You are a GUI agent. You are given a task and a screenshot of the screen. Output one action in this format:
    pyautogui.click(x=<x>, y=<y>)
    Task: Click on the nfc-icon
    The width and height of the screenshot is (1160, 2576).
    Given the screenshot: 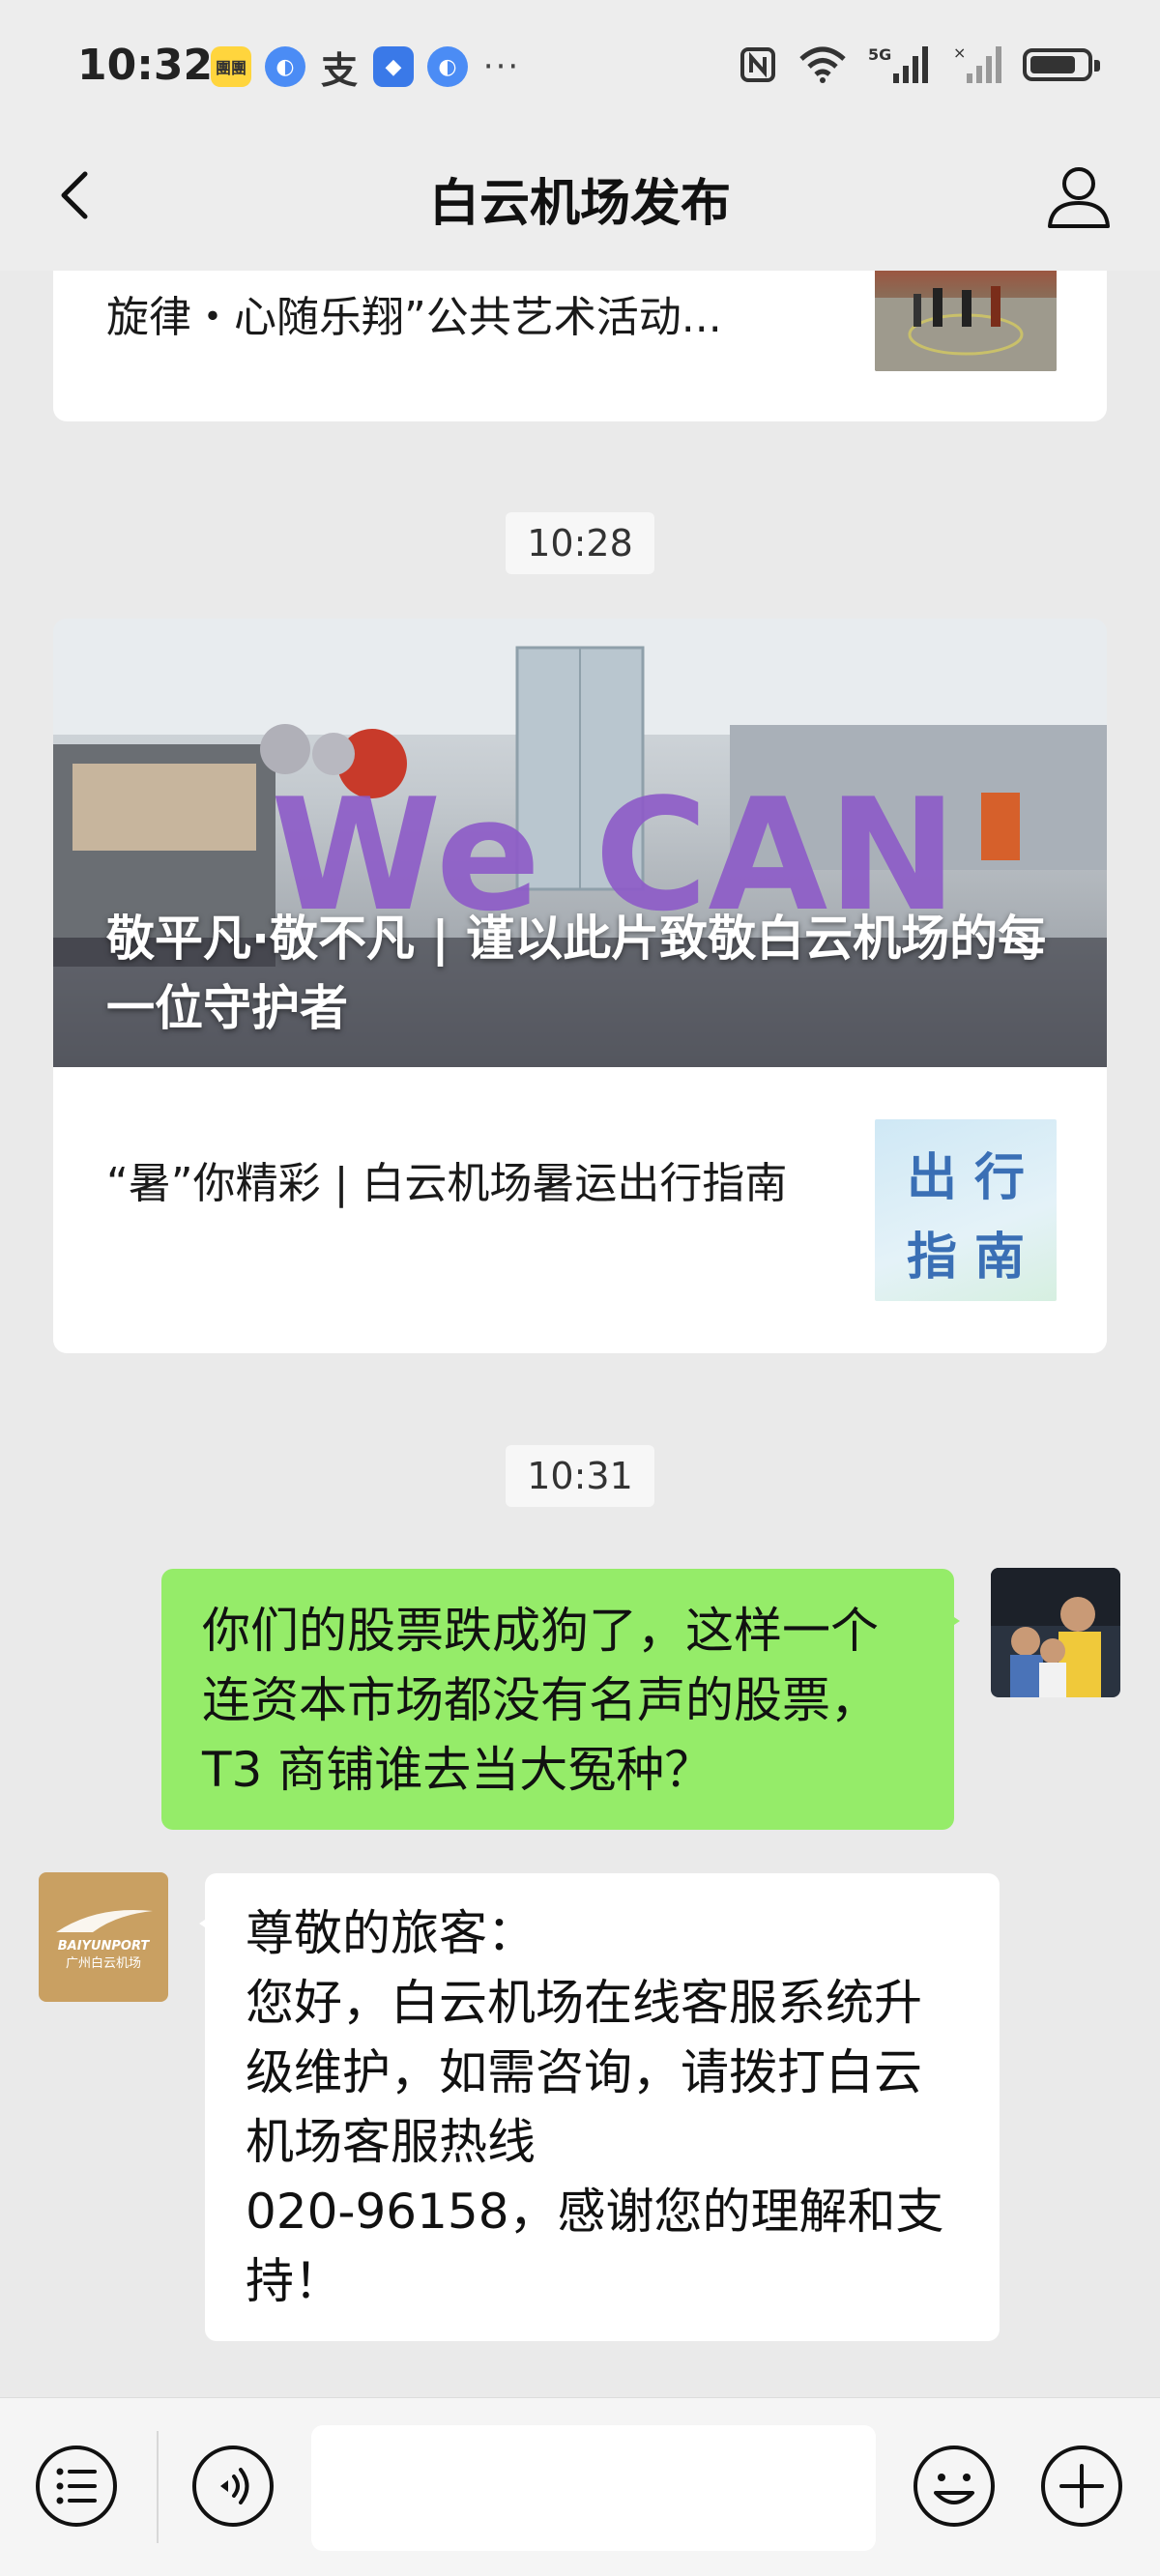 What is the action you would take?
    pyautogui.click(x=757, y=65)
    